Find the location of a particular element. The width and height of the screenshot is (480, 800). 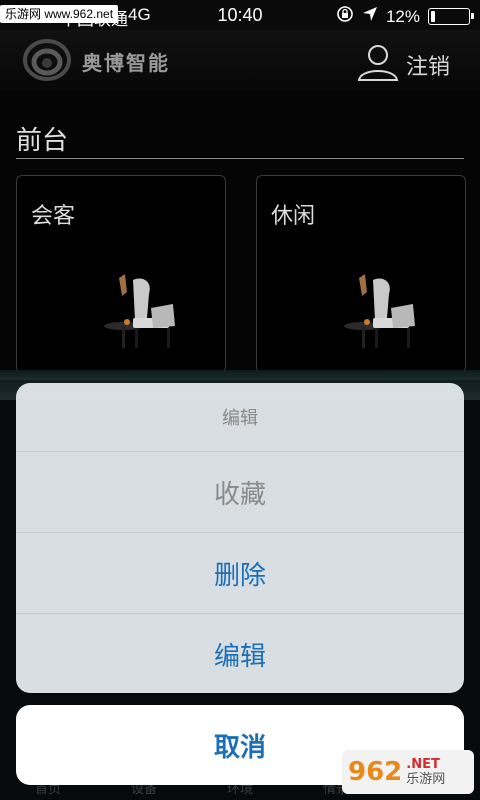

scene-card-xiuxian: 休闲 is located at coordinates (361, 274).